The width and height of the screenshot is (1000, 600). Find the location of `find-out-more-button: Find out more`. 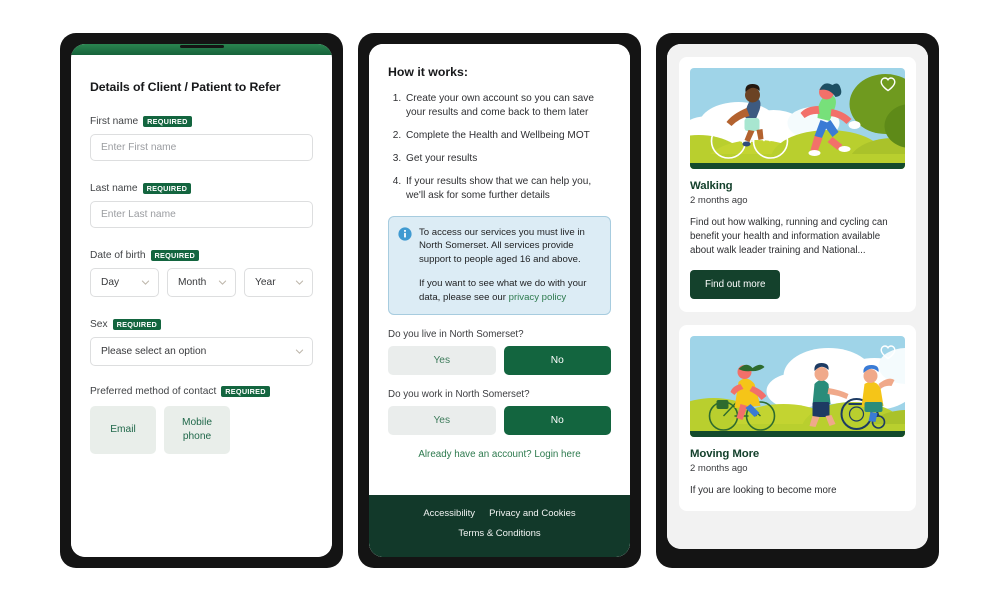

find-out-more-button: Find out more is located at coordinates (735, 284).